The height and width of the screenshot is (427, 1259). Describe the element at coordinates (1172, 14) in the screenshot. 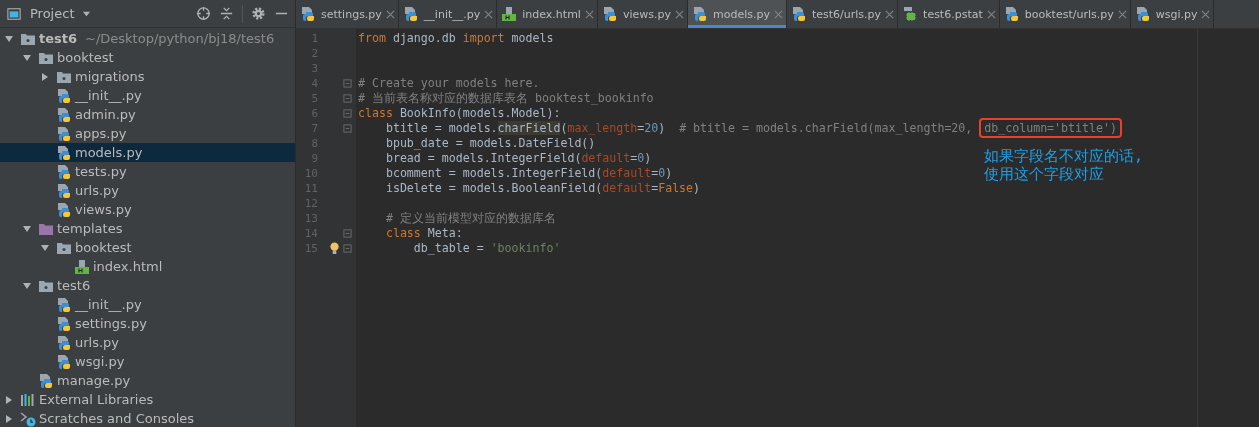

I see `editor-tab: wsgi.py` at that location.